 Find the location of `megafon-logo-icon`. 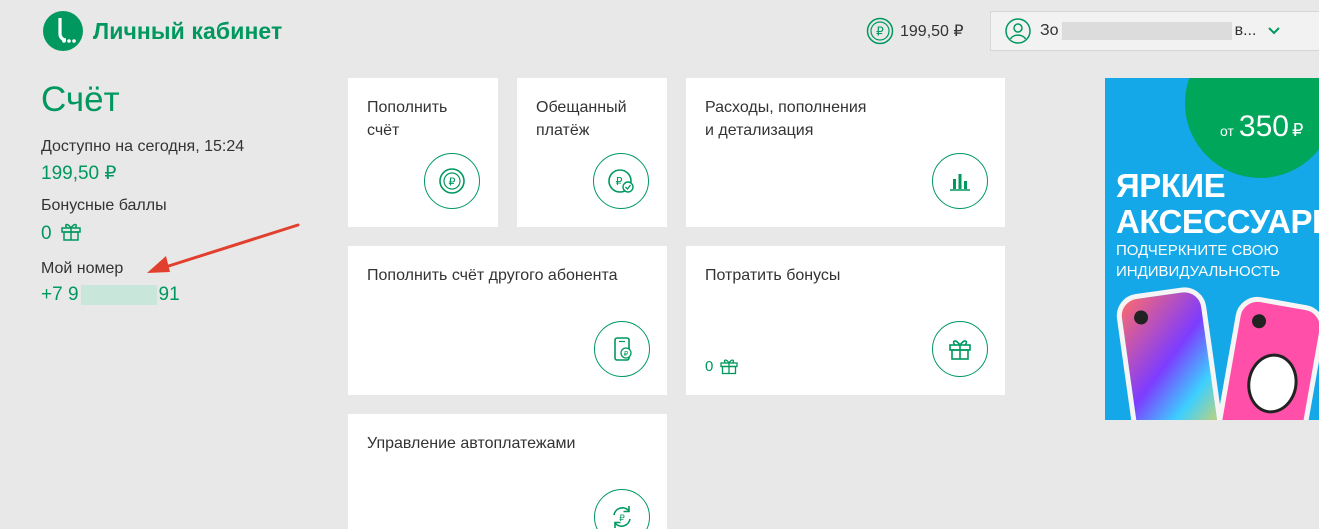

megafon-logo-icon is located at coordinates (63, 31).